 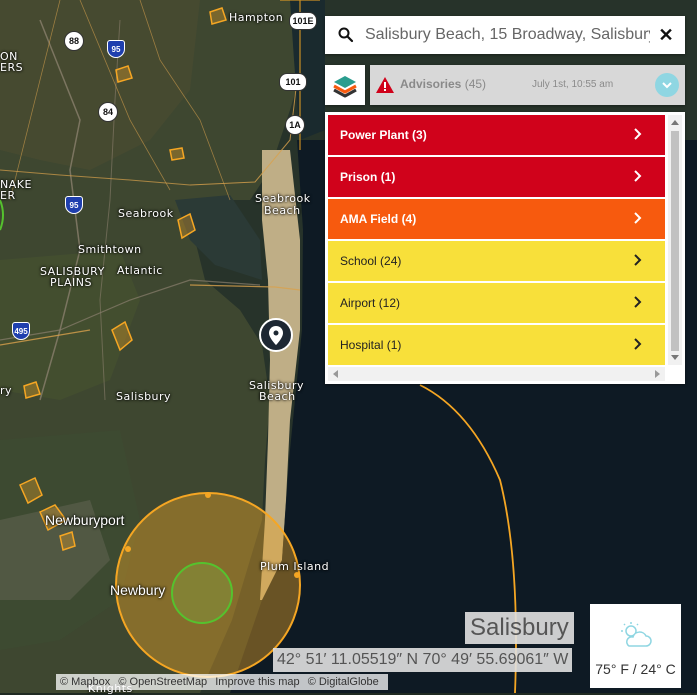 I want to click on map-label-edge-2: ERS, so click(x=12, y=67).